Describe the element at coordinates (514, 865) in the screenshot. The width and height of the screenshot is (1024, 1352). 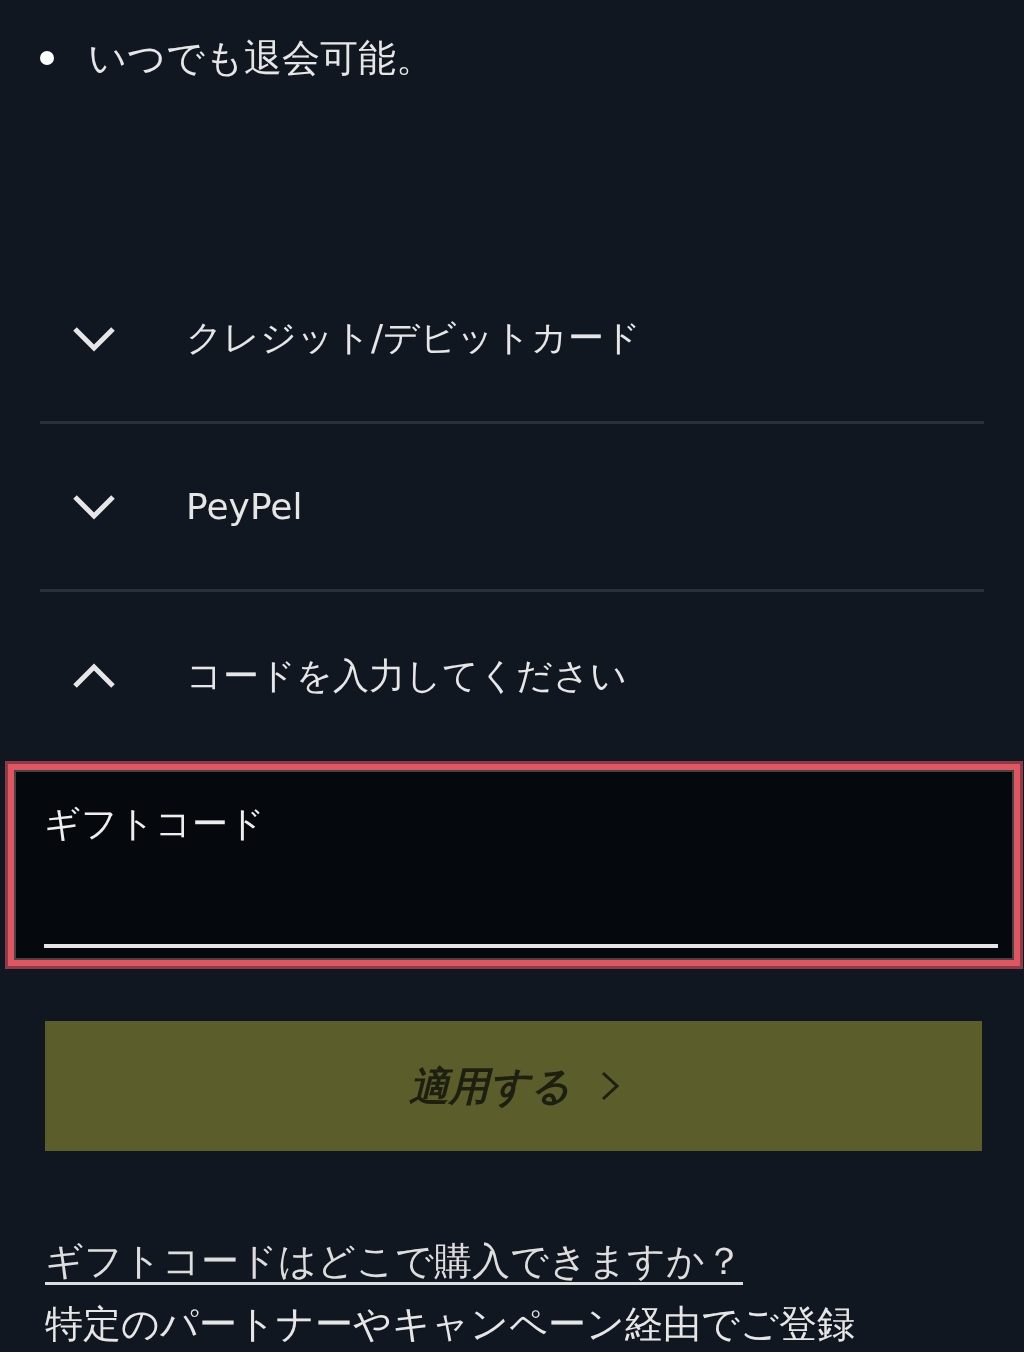
I see `gift-code-field: ギフトコード` at that location.